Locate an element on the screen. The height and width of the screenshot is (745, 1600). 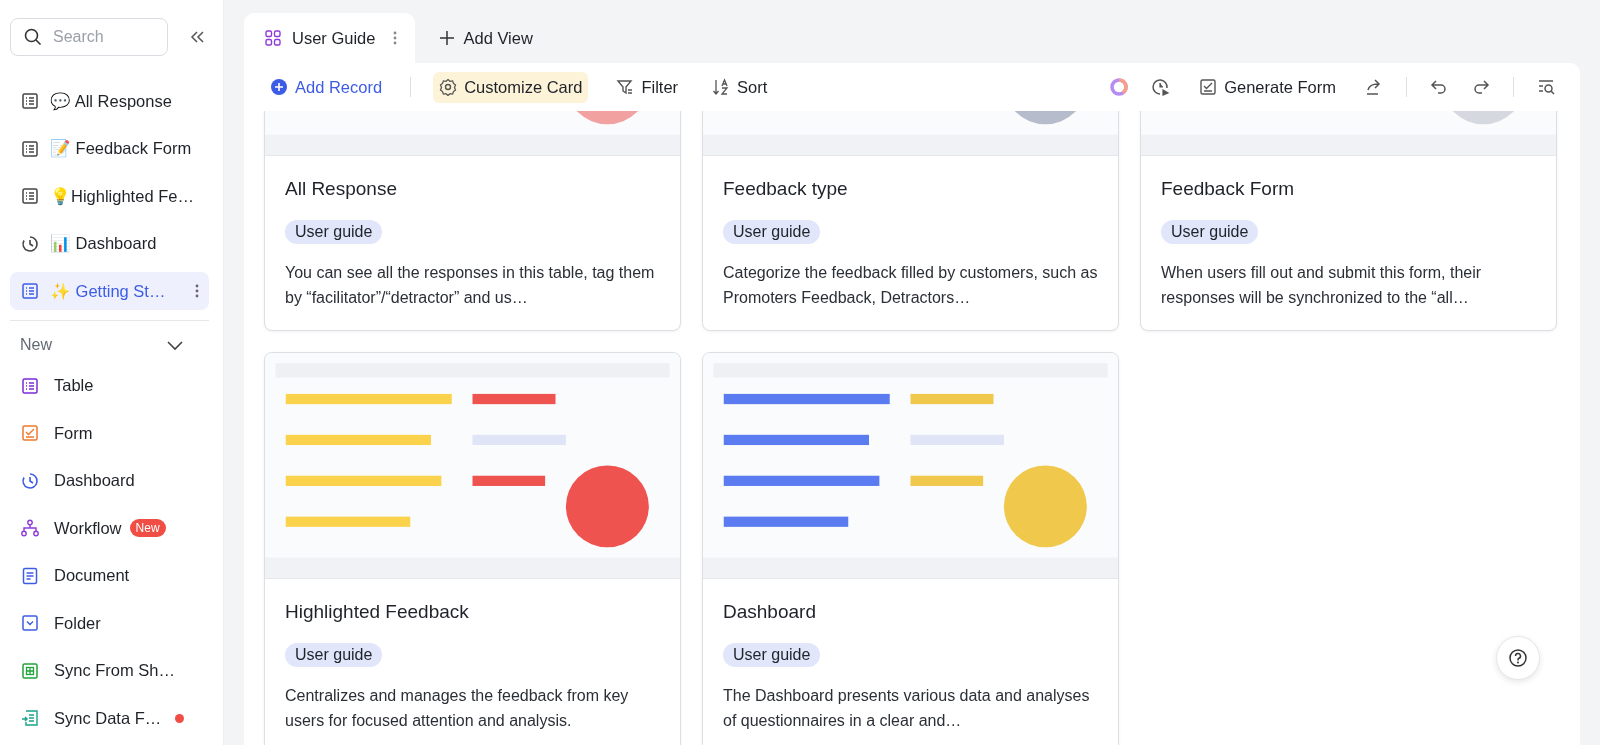
help-icon is located at coordinates (1518, 658).